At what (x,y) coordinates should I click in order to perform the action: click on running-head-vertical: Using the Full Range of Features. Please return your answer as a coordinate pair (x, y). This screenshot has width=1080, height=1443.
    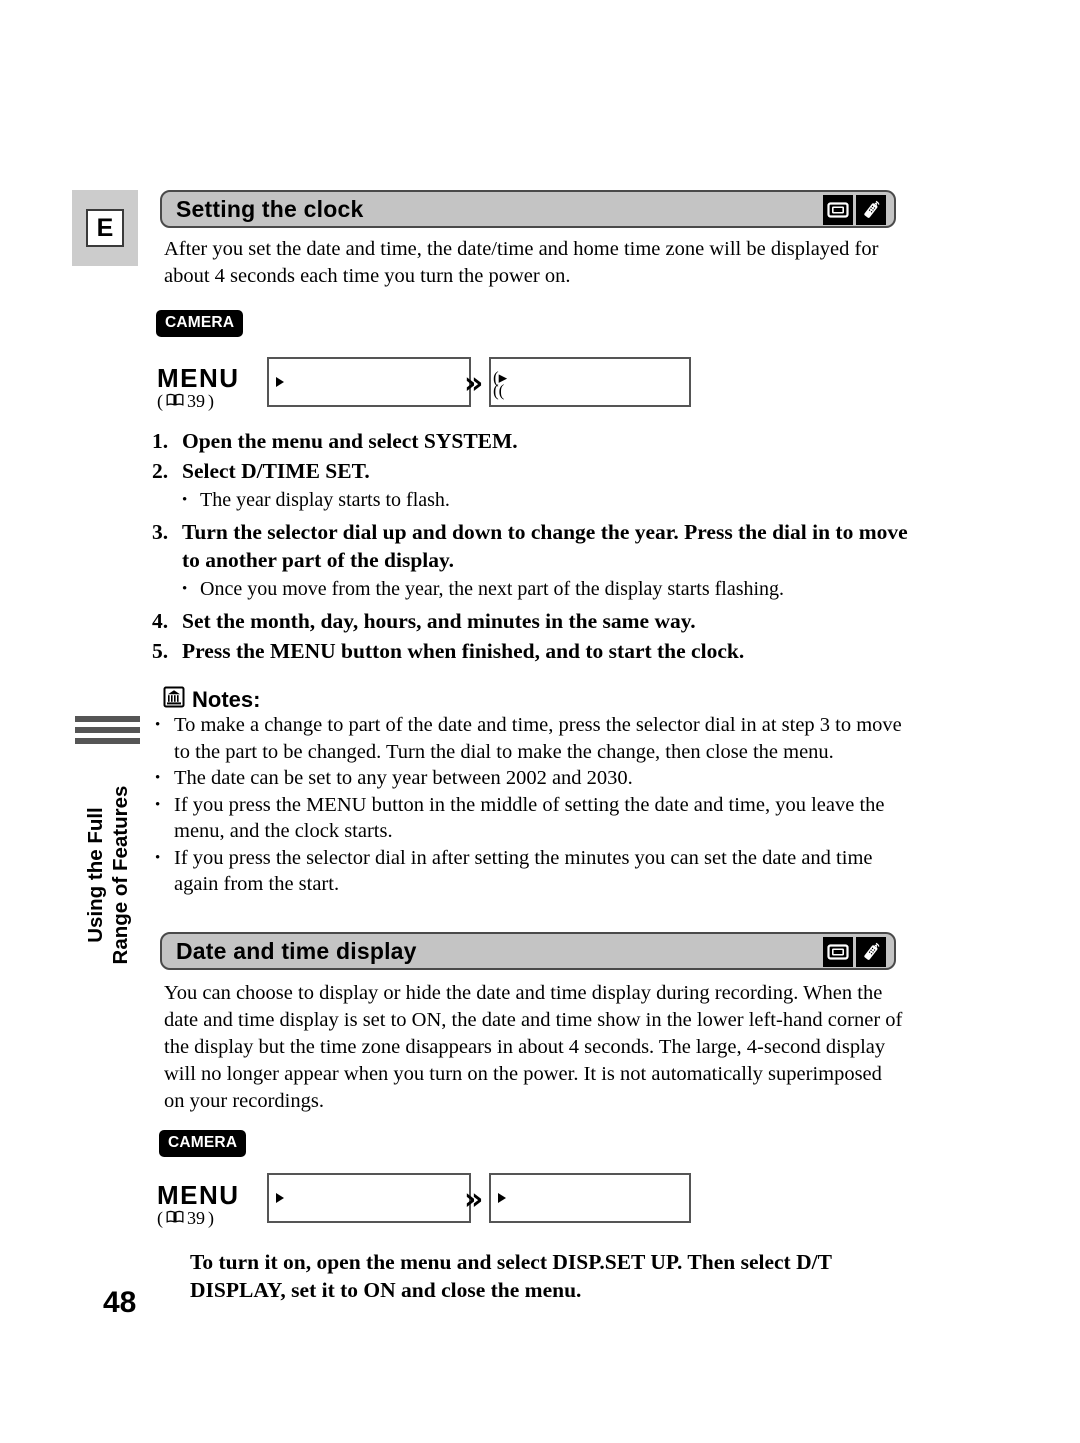
    Looking at the image, I should click on (108, 875).